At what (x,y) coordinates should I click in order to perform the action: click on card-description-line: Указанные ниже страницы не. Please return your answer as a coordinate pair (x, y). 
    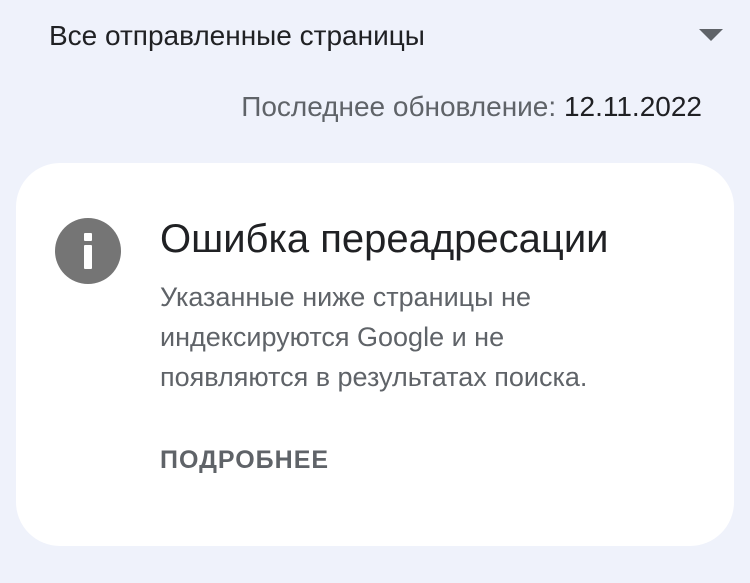
    Looking at the image, I should click on (345, 297).